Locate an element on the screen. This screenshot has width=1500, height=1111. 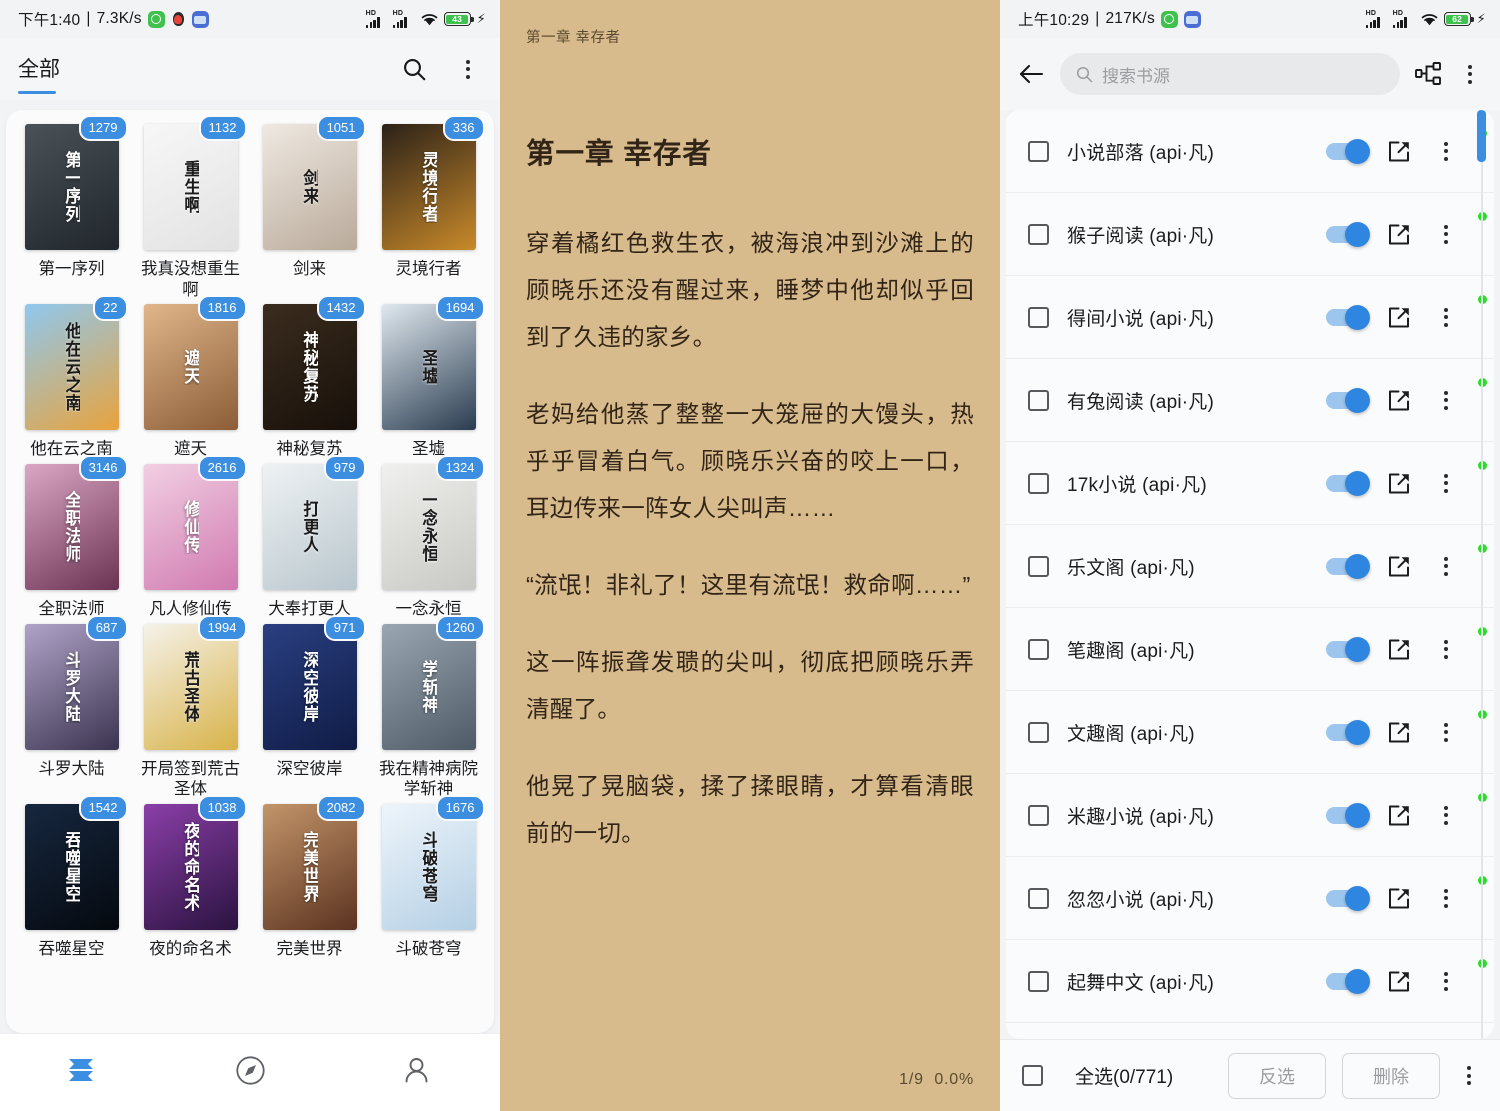
source-row: 文趣阁 (api·凡) is located at coordinates (1250, 732).